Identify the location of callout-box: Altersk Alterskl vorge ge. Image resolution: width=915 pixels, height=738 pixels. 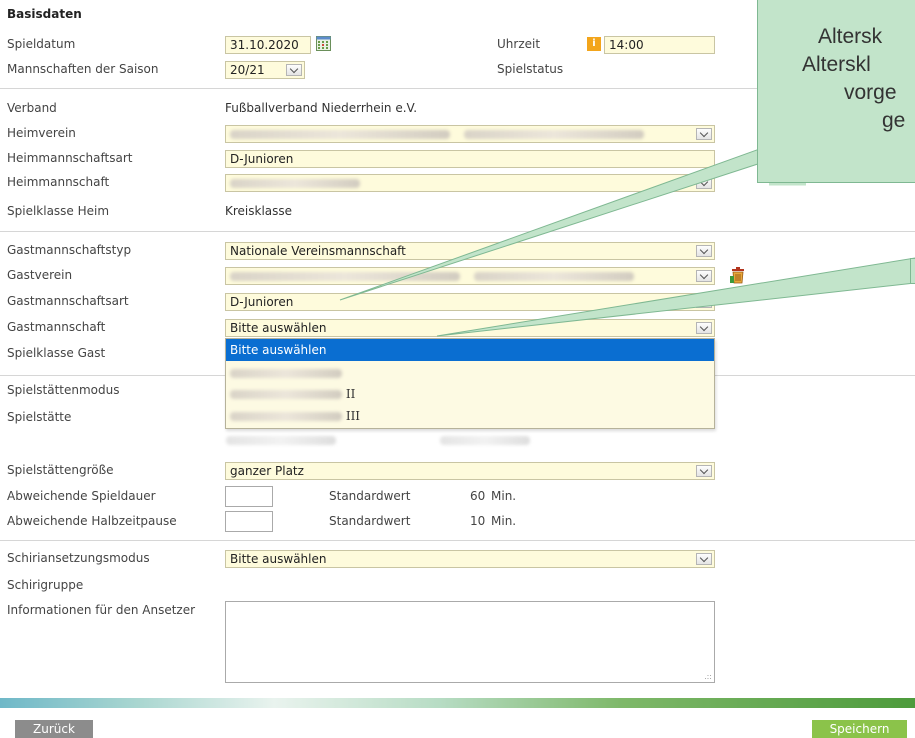
(836, 91).